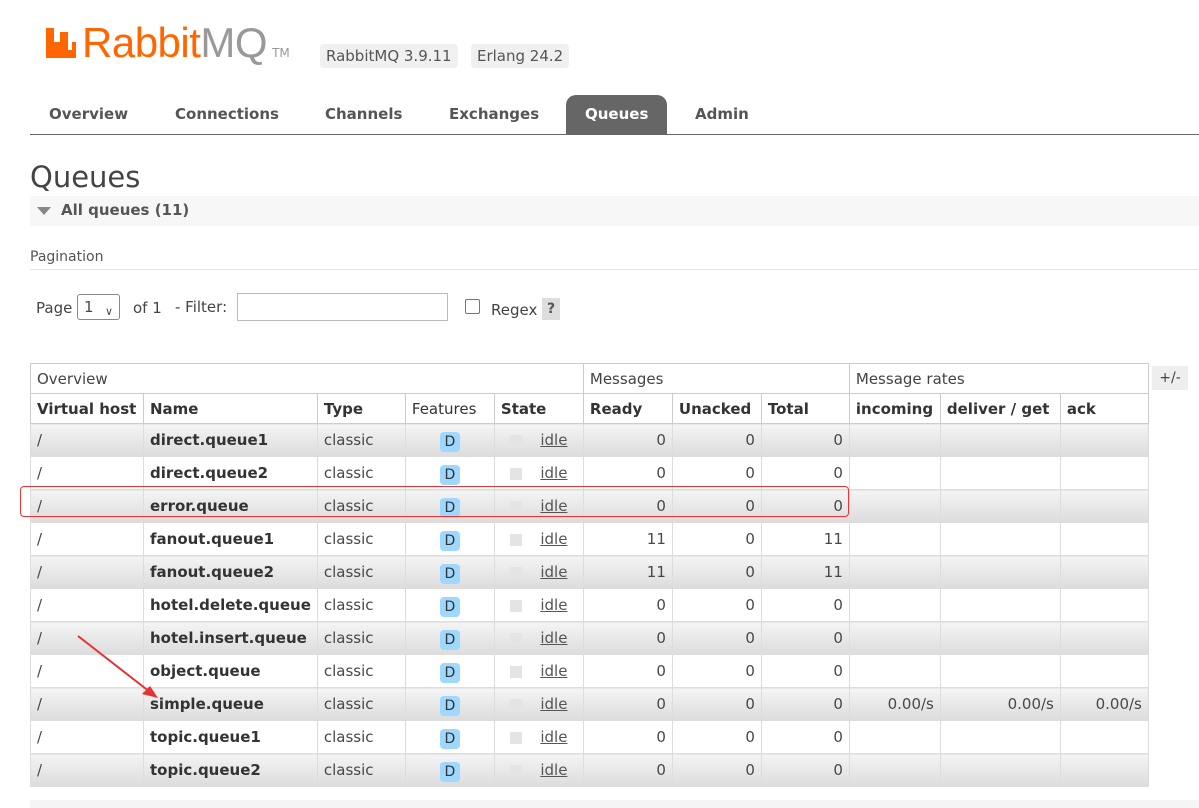 Image resolution: width=1199 pixels, height=808 pixels. I want to click on queue-name-link: error.queue, so click(230, 506).